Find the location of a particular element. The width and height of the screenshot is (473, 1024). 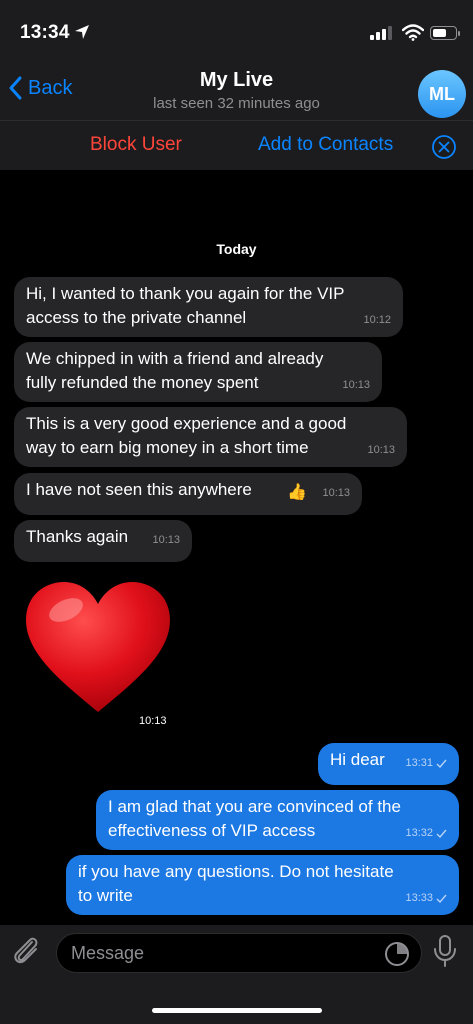

message-text: Hi dear is located at coordinates (357, 759).